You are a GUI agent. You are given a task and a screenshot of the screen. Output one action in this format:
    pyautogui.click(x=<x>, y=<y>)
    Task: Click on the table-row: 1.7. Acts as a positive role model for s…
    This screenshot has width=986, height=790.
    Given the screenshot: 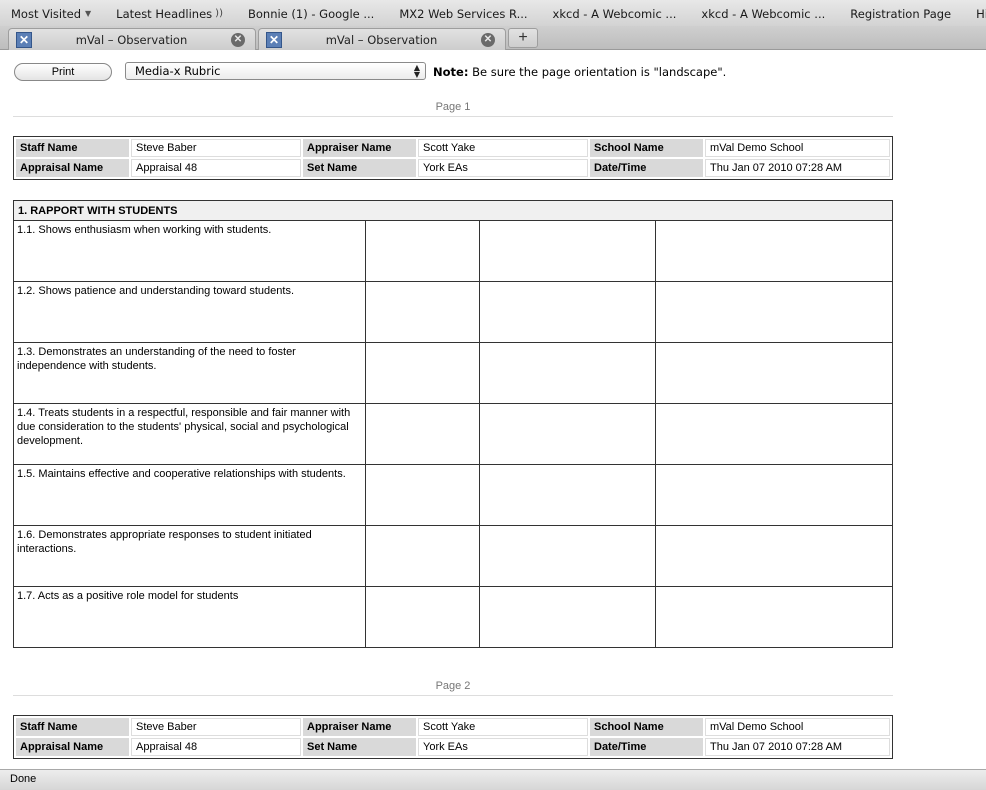 What is the action you would take?
    pyautogui.click(x=453, y=617)
    